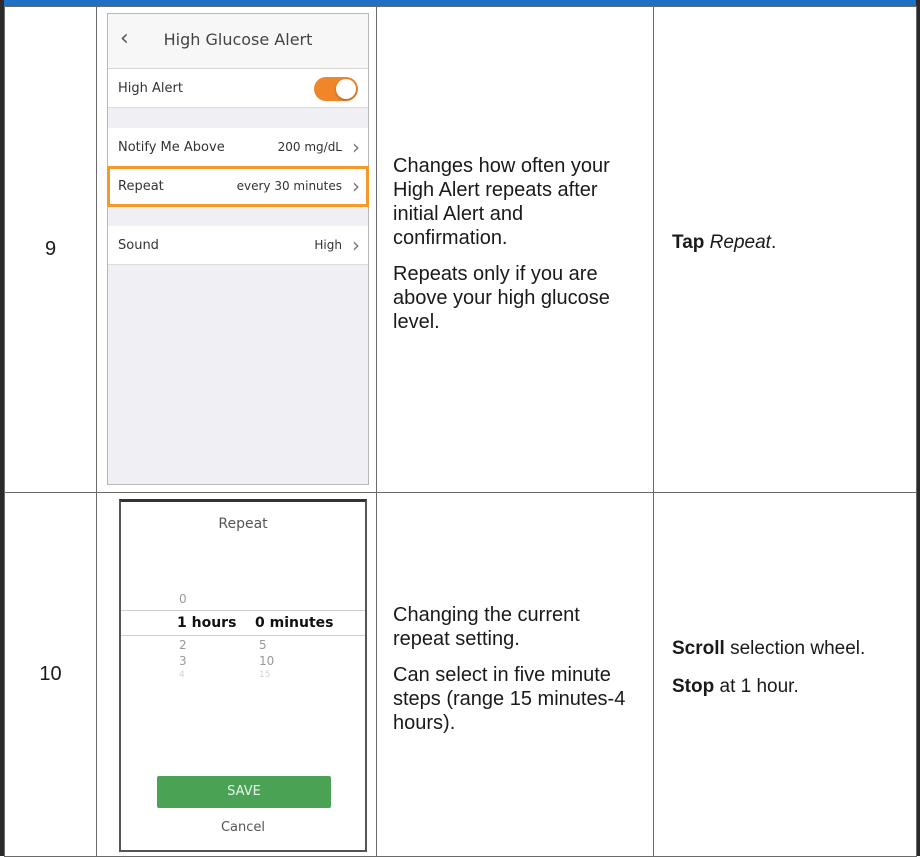  I want to click on step-number: 9, so click(50, 249).